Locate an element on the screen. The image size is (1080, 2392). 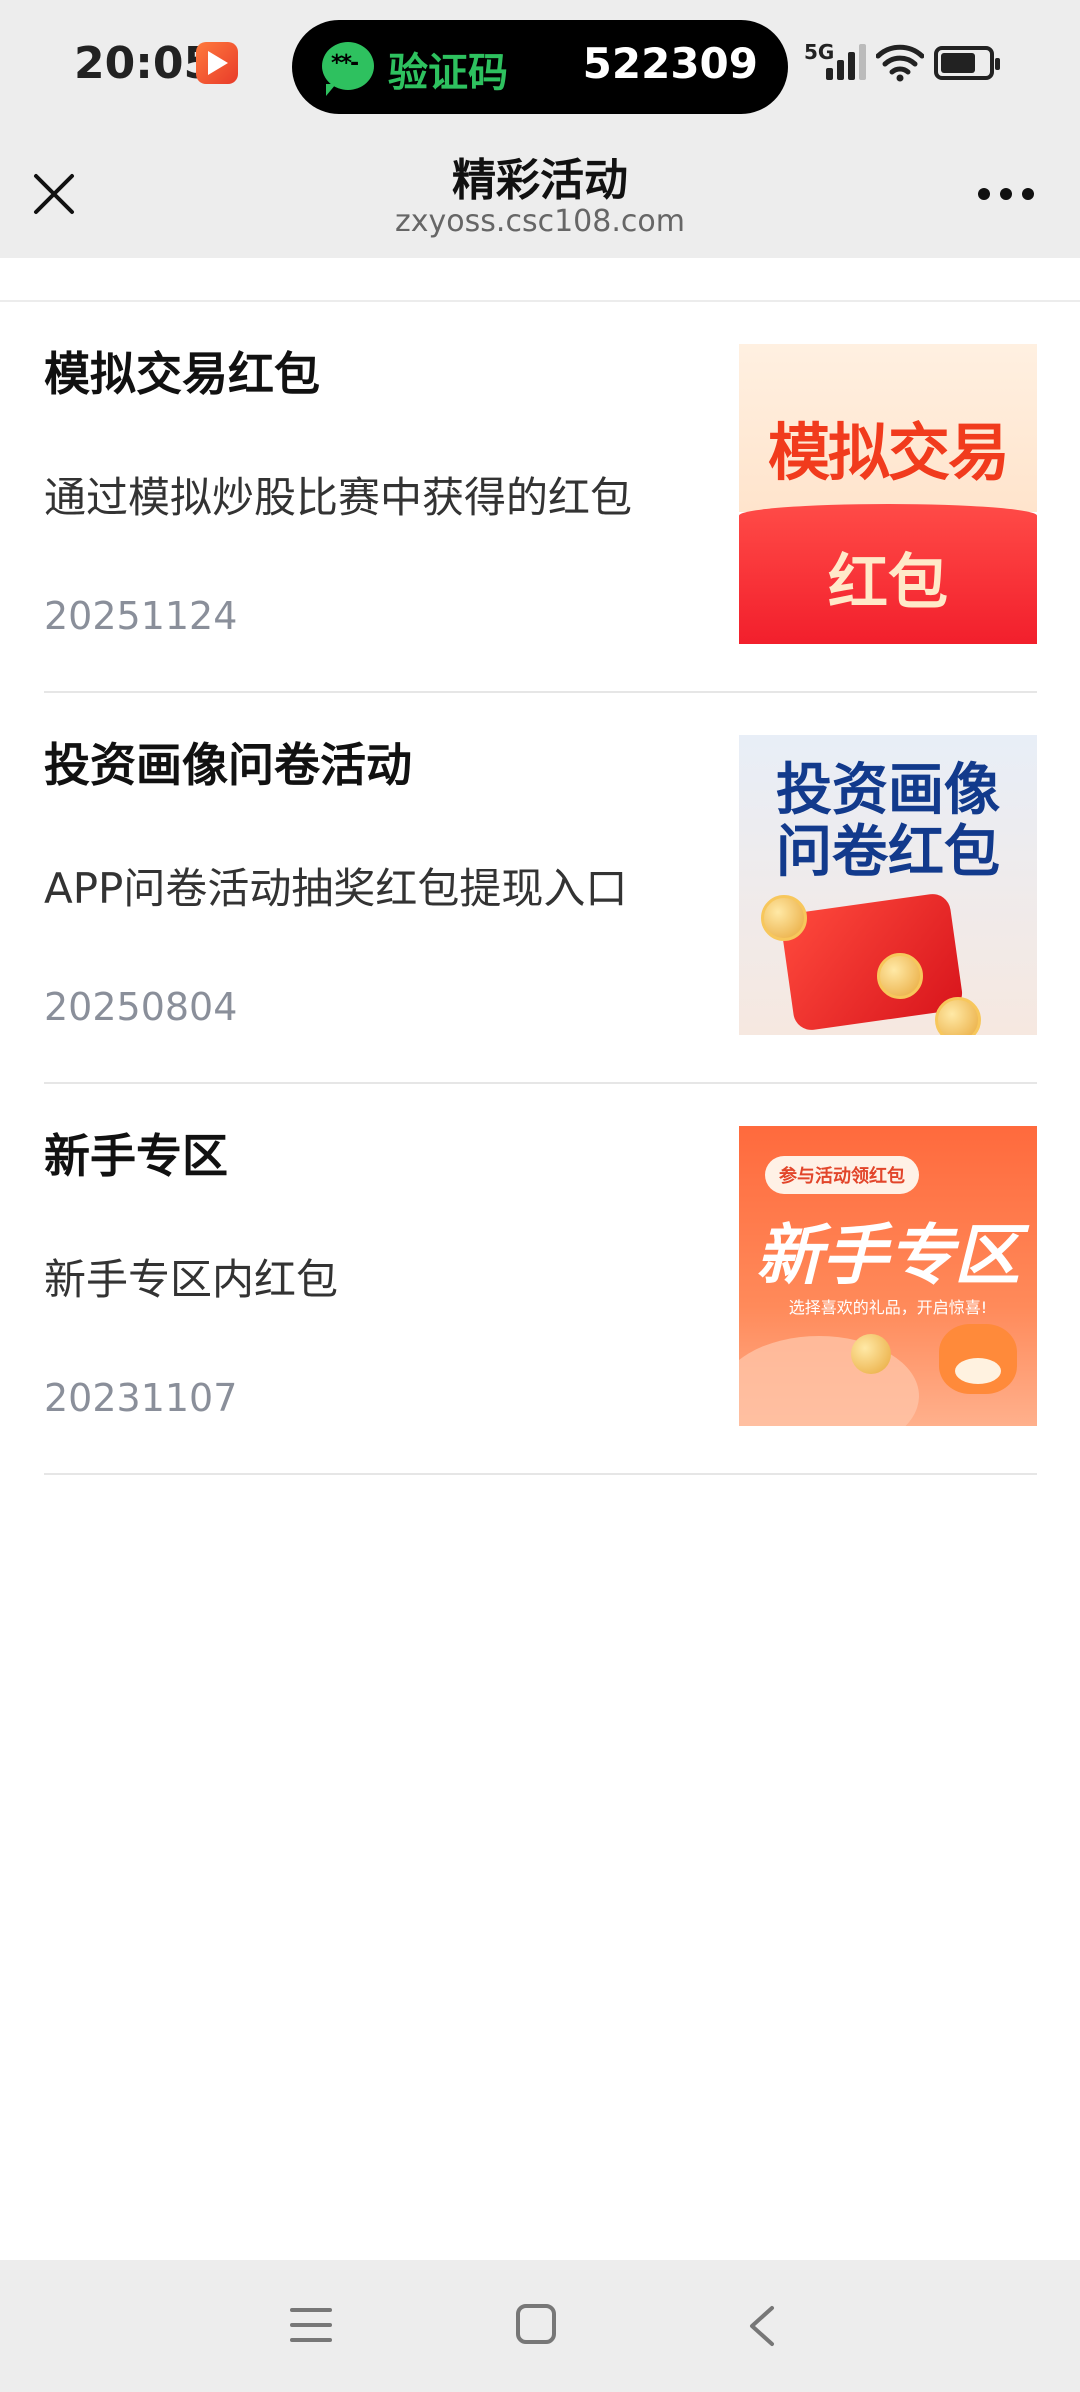
more-icon is located at coordinates (1006, 195).